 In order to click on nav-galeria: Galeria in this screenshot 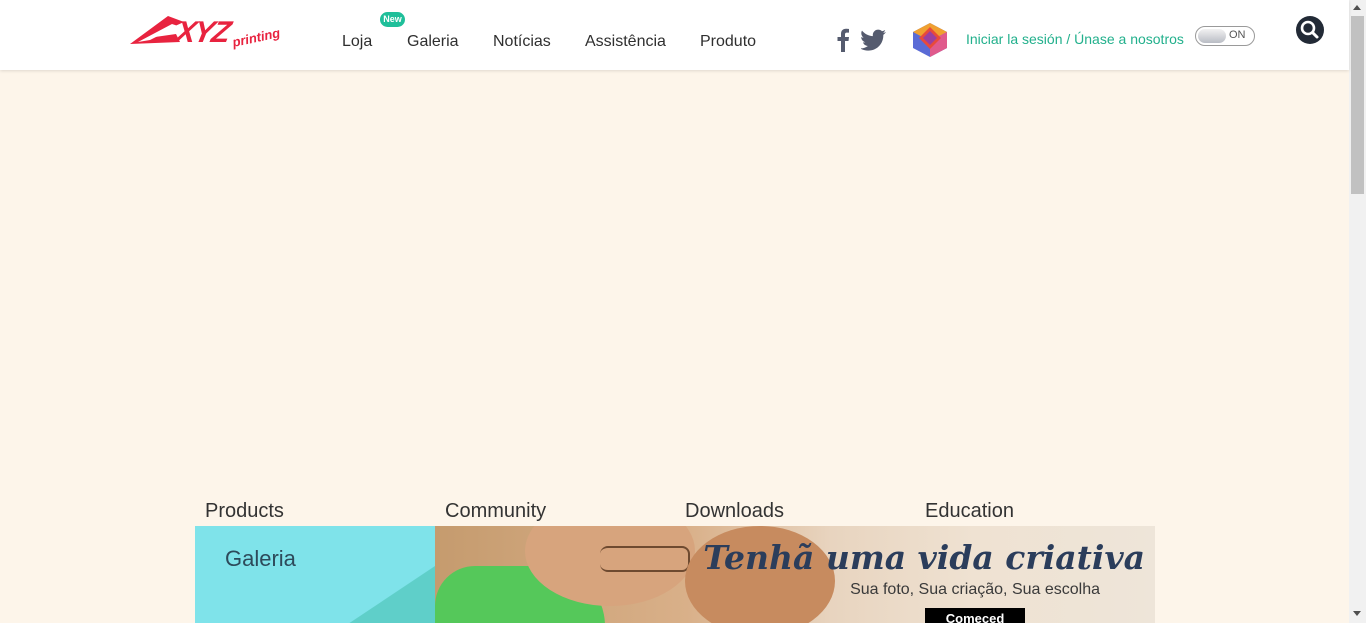, I will do `click(433, 42)`.